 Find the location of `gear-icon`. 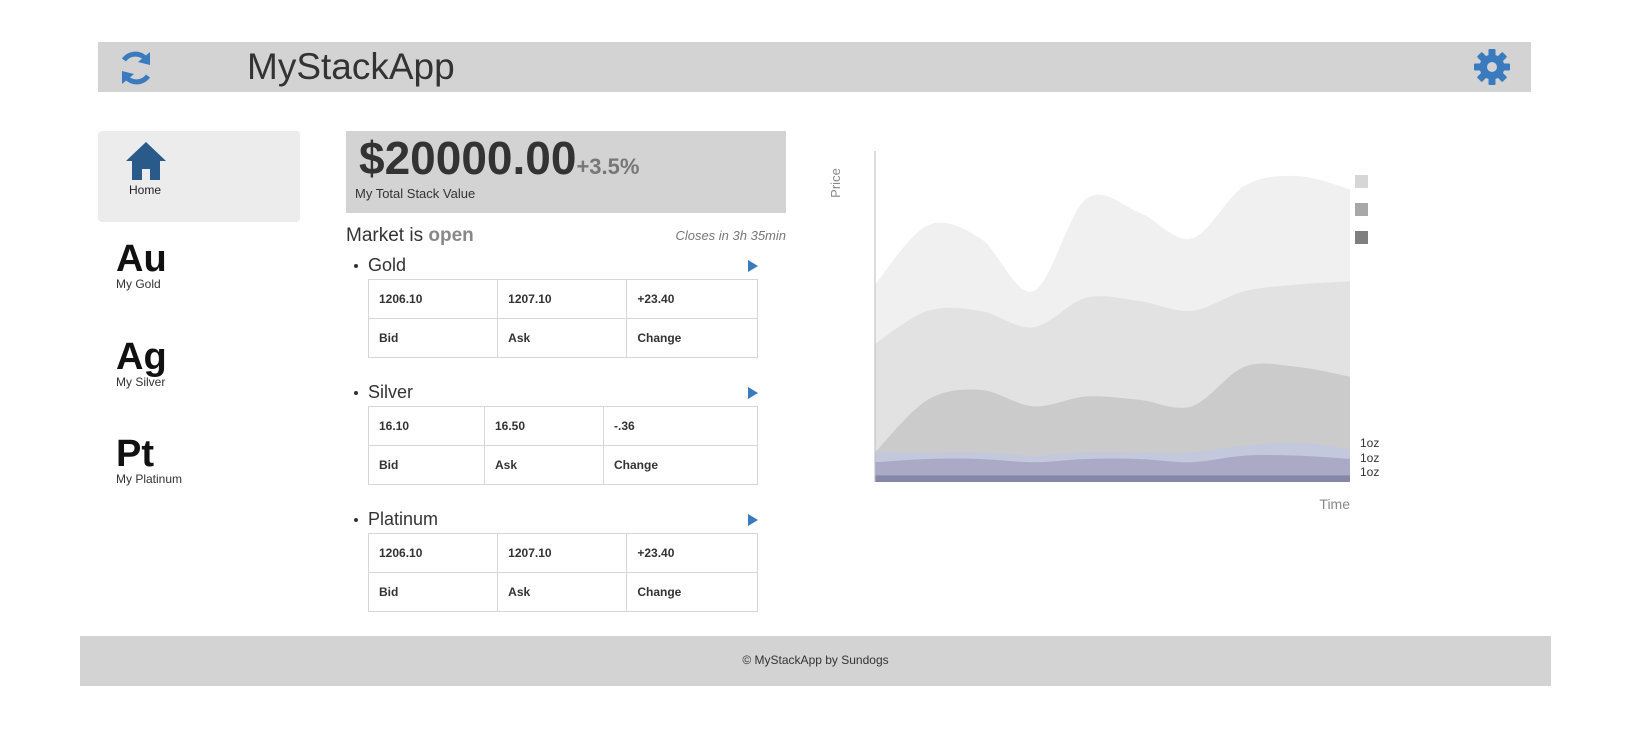

gear-icon is located at coordinates (1492, 67).